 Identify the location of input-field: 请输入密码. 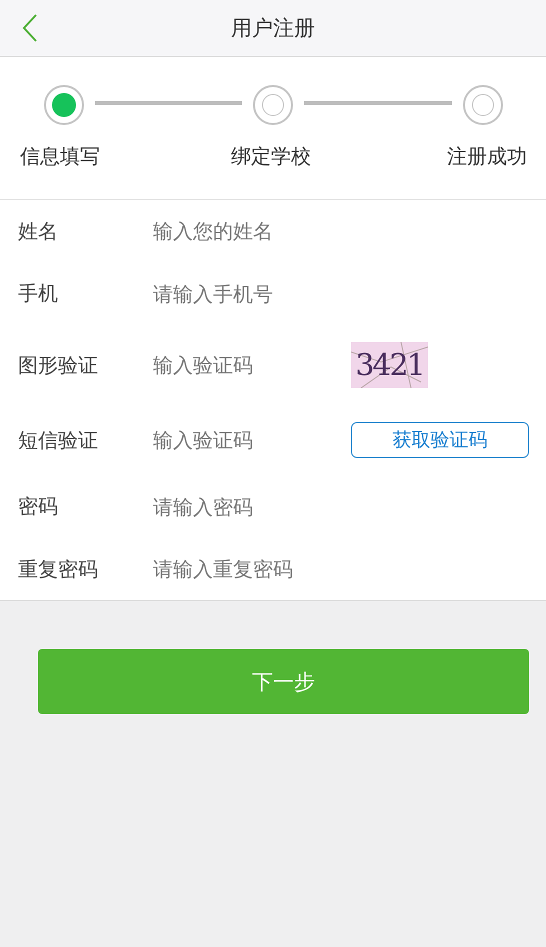
(248, 506).